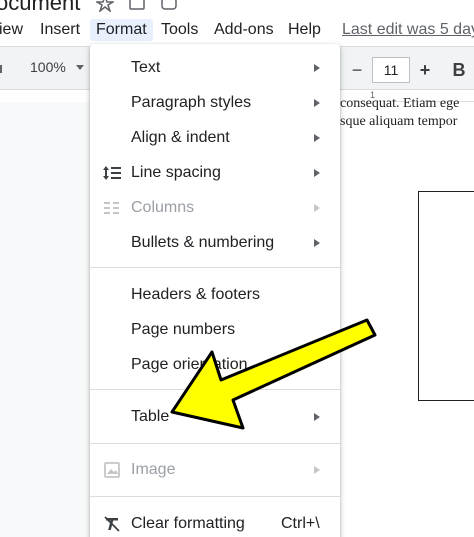 This screenshot has height=537, width=474. I want to click on format-menu-item-page-numbers: Page numbers, so click(215, 330).